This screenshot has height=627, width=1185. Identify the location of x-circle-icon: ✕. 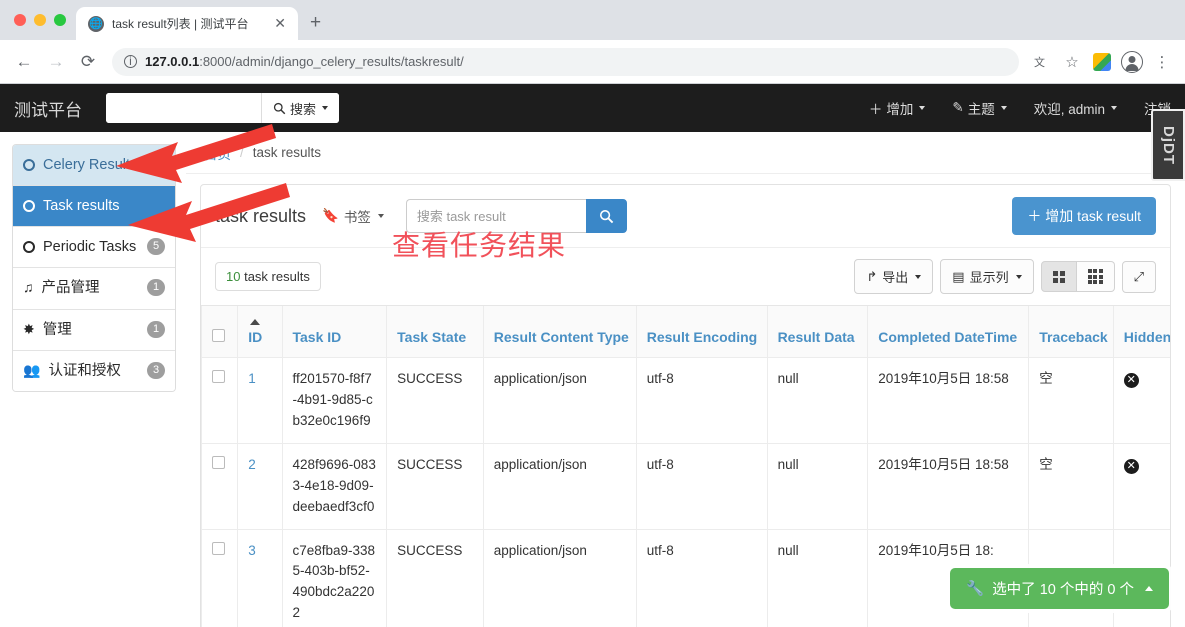
(1131, 466).